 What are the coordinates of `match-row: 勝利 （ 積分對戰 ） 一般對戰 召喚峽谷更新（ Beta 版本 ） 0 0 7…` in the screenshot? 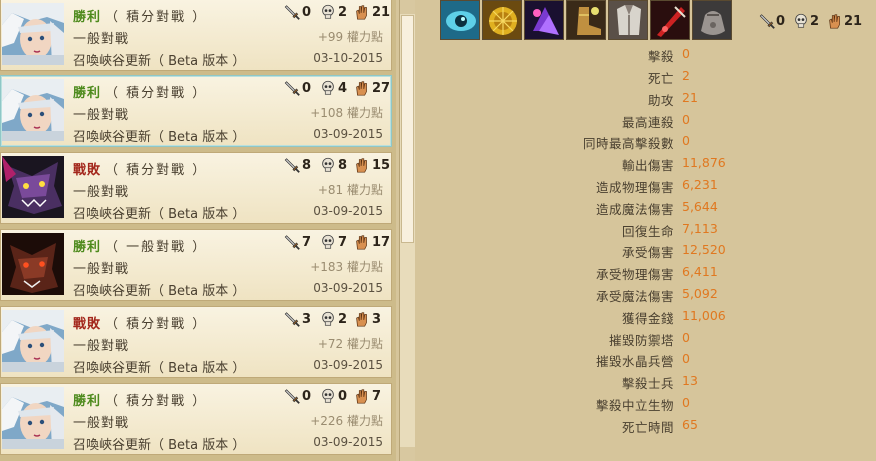 It's located at (196, 419).